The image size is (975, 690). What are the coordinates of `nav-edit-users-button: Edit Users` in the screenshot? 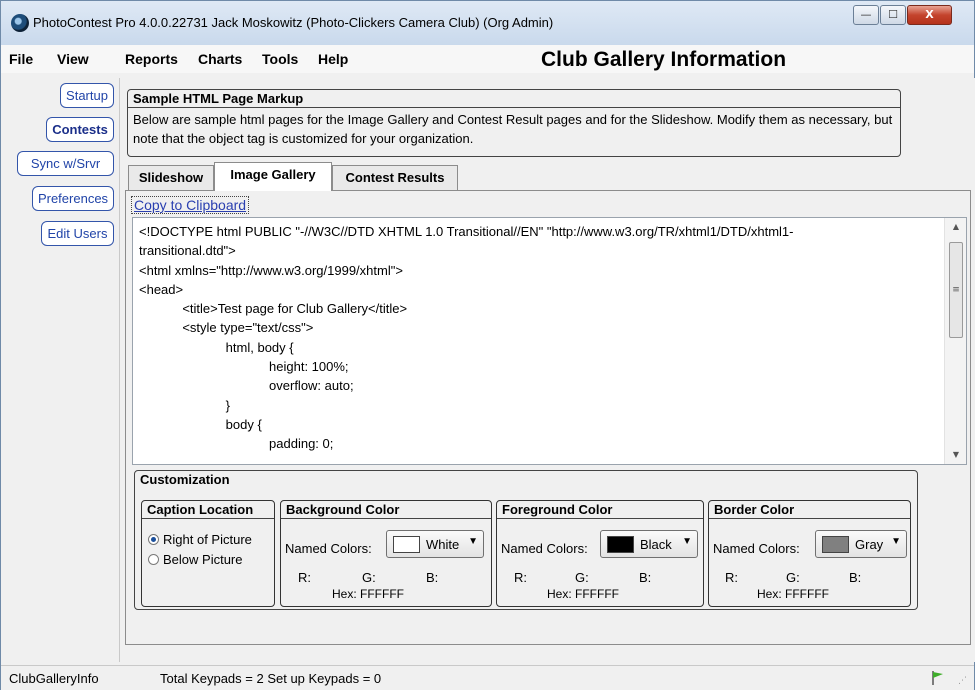 It's located at (77, 233).